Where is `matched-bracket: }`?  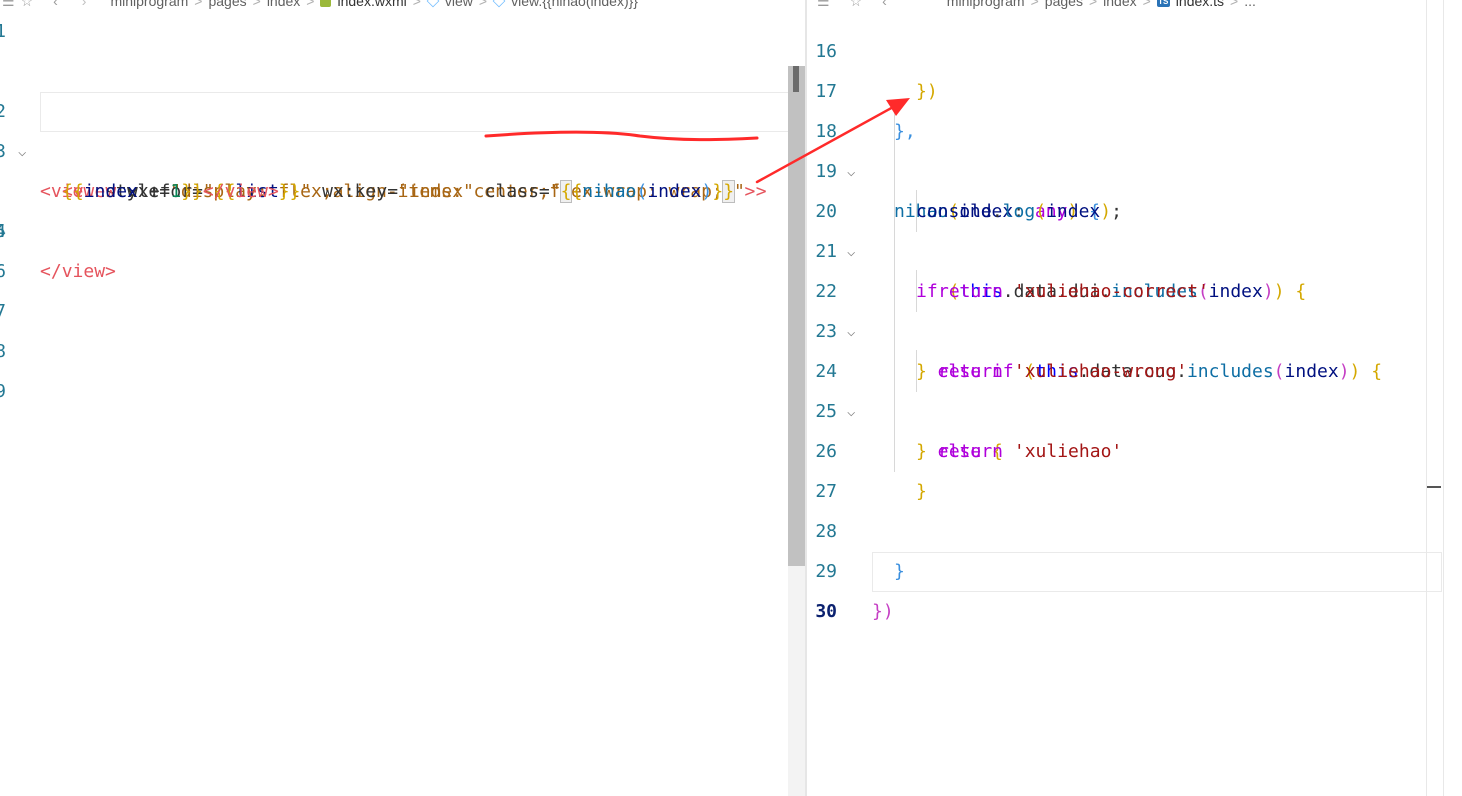 matched-bracket: } is located at coordinates (729, 191).